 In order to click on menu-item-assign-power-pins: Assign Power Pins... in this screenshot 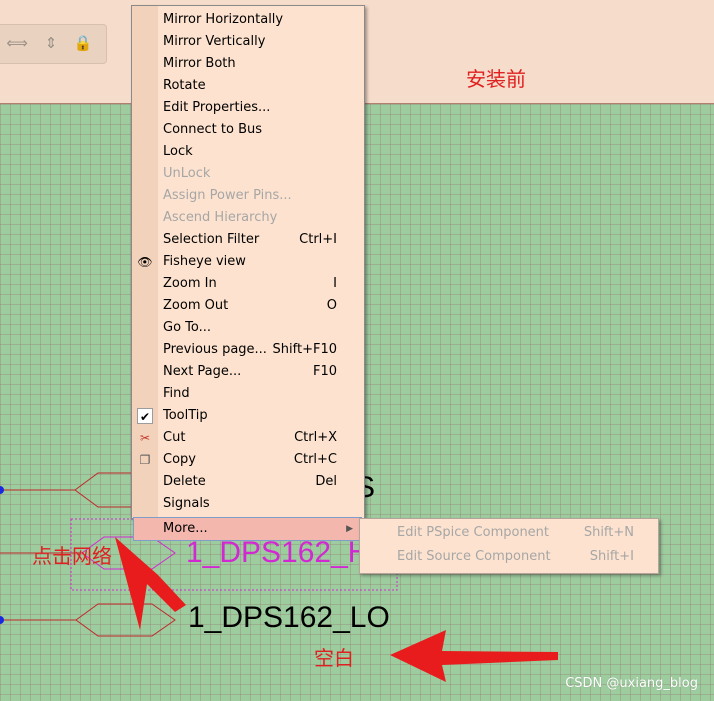, I will do `click(227, 195)`.